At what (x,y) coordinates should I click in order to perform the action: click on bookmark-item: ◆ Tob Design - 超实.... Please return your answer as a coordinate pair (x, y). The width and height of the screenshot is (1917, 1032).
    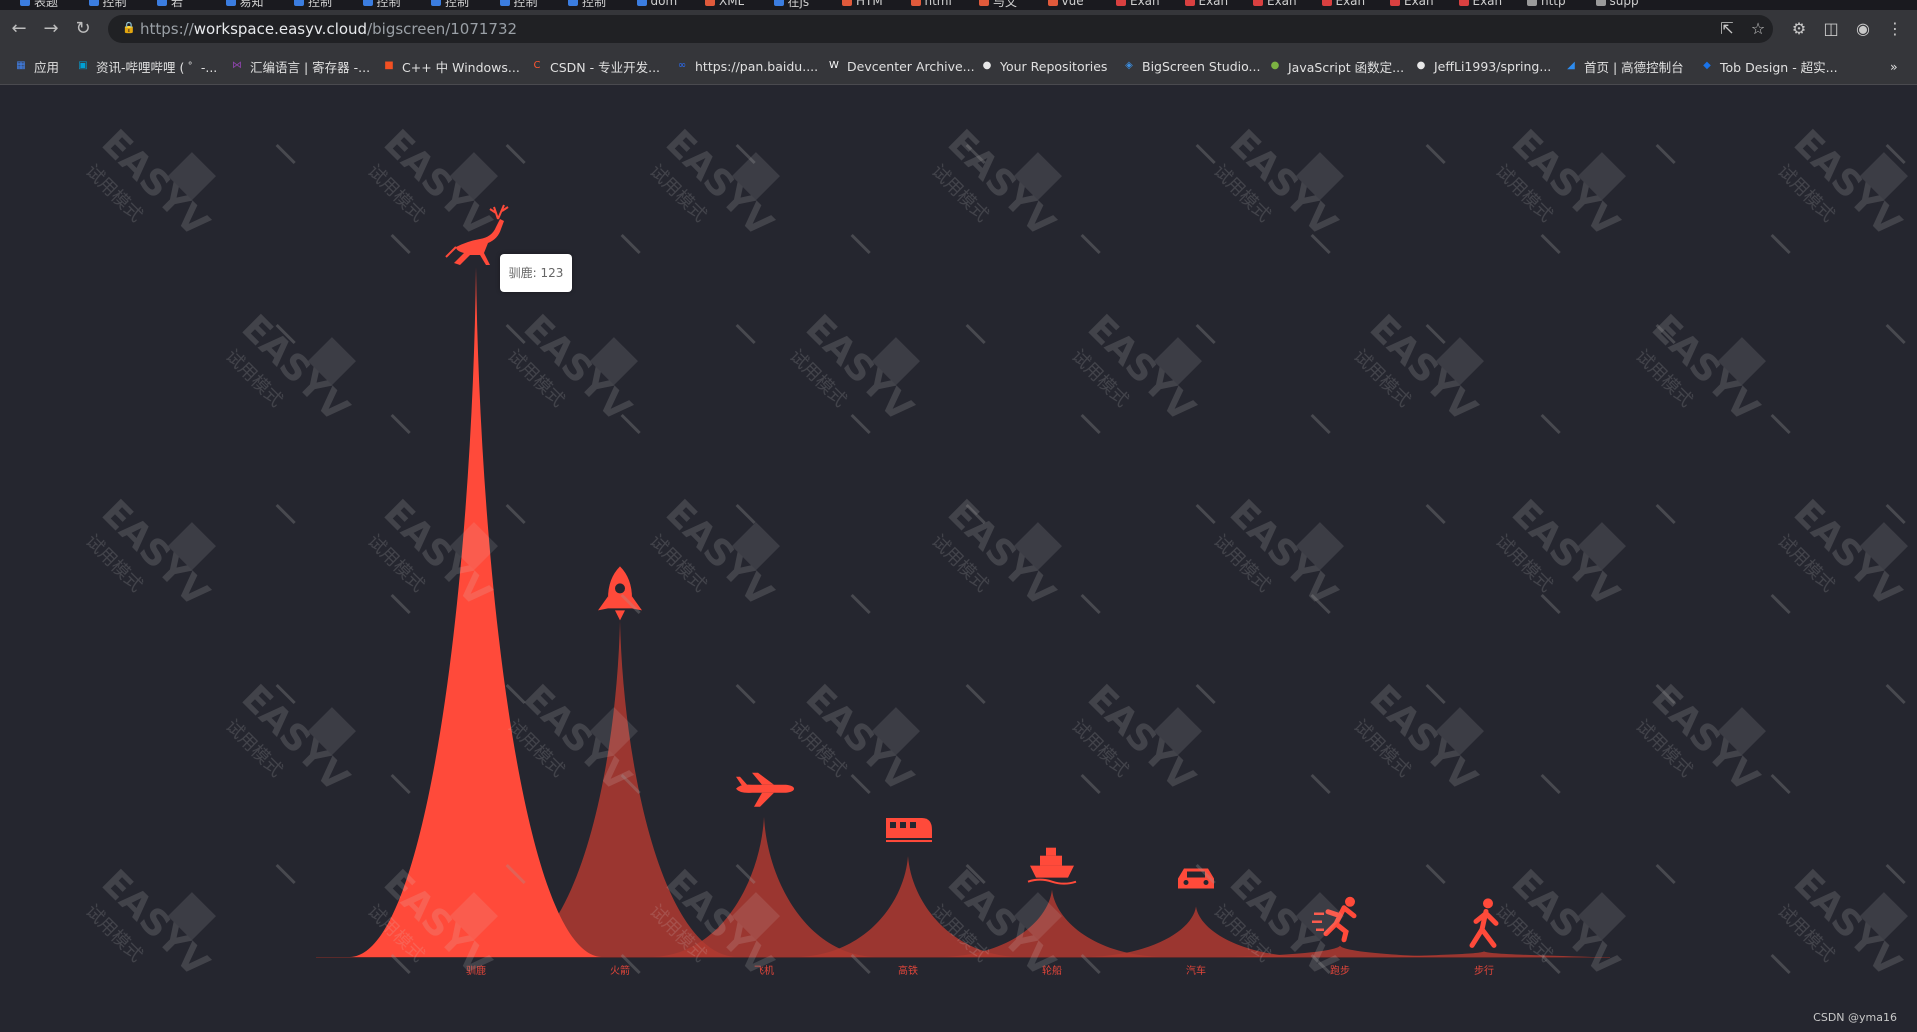
    Looking at the image, I should click on (1768, 66).